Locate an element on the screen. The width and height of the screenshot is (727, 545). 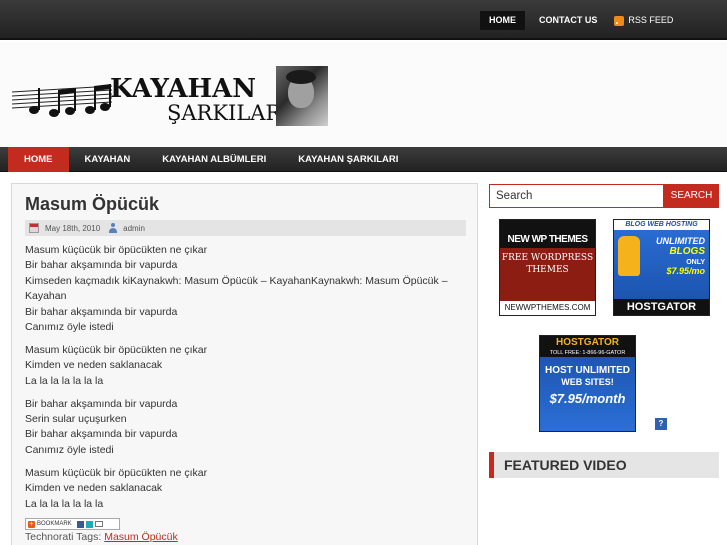
logo-title: KAYAHAN is located at coordinates (183, 89).